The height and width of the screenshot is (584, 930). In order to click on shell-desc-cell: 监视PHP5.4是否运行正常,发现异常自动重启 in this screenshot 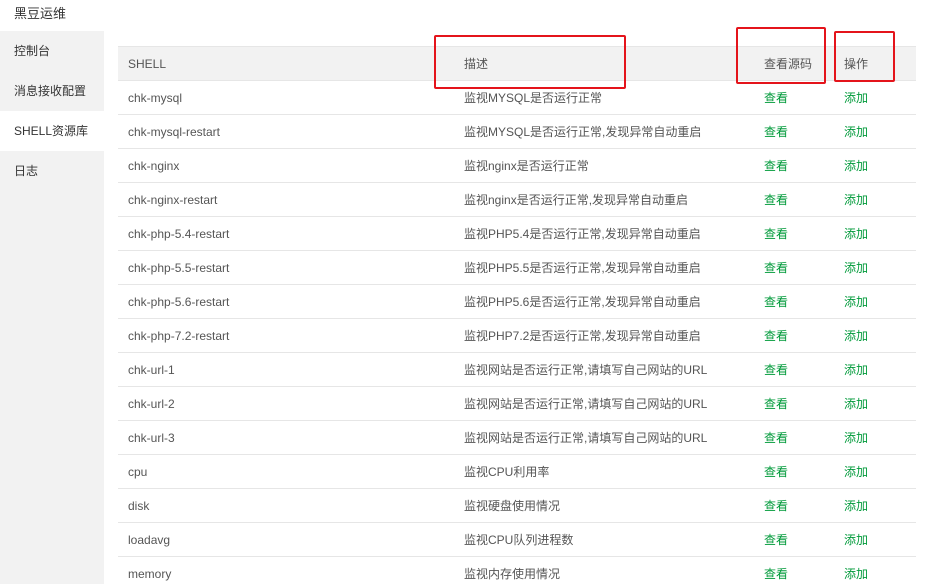, I will do `click(604, 233)`.